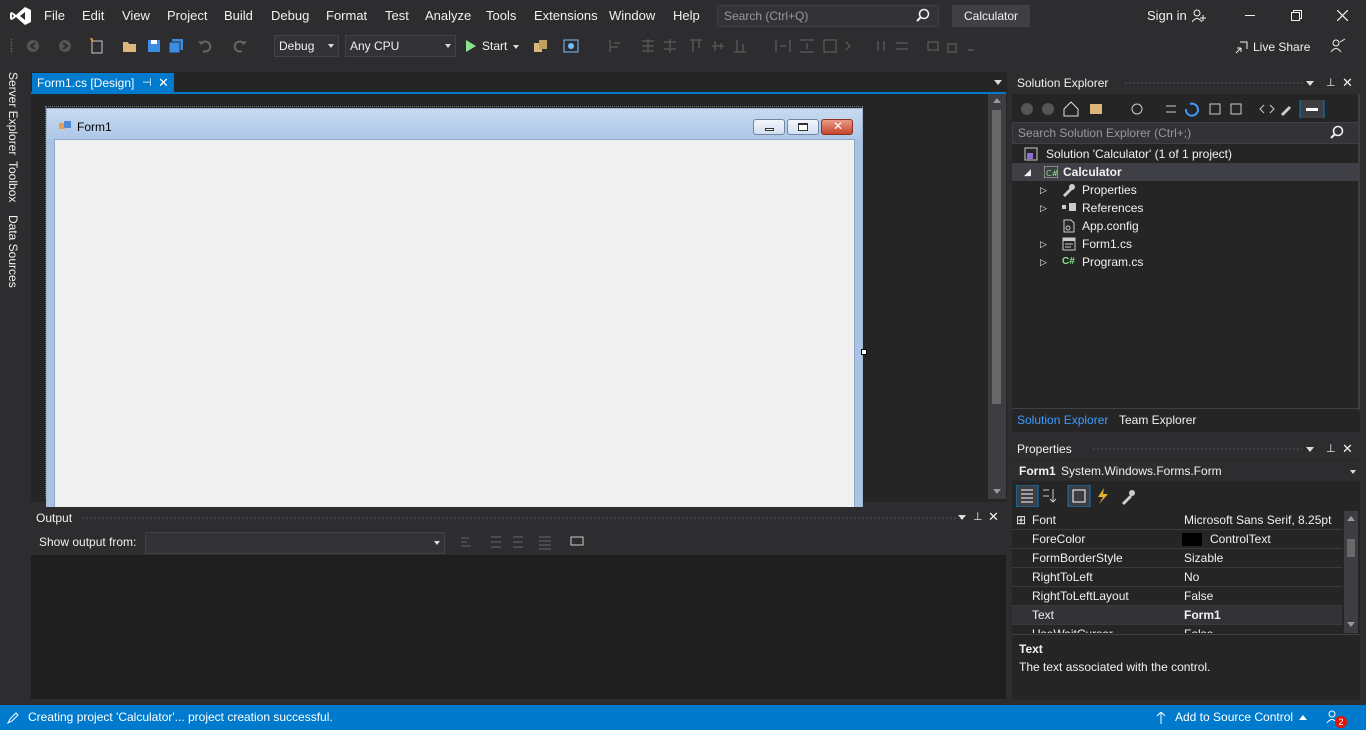 This screenshot has width=1366, height=730. Describe the element at coordinates (978, 516) in the screenshot. I see `output-pin-icon: ⊥` at that location.